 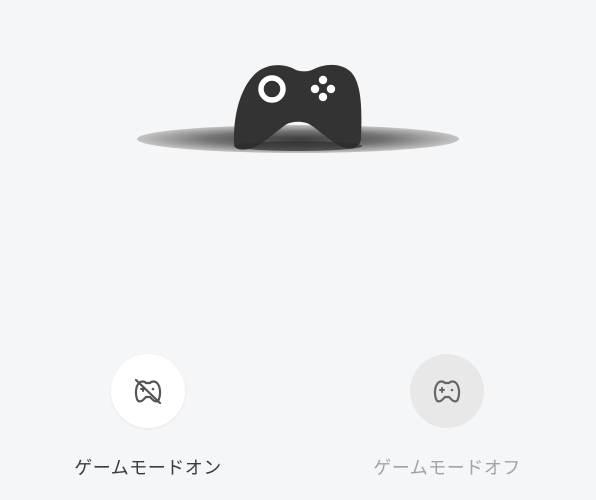 I want to click on game-mode-off-option: ゲームモードオフ, so click(x=447, y=424).